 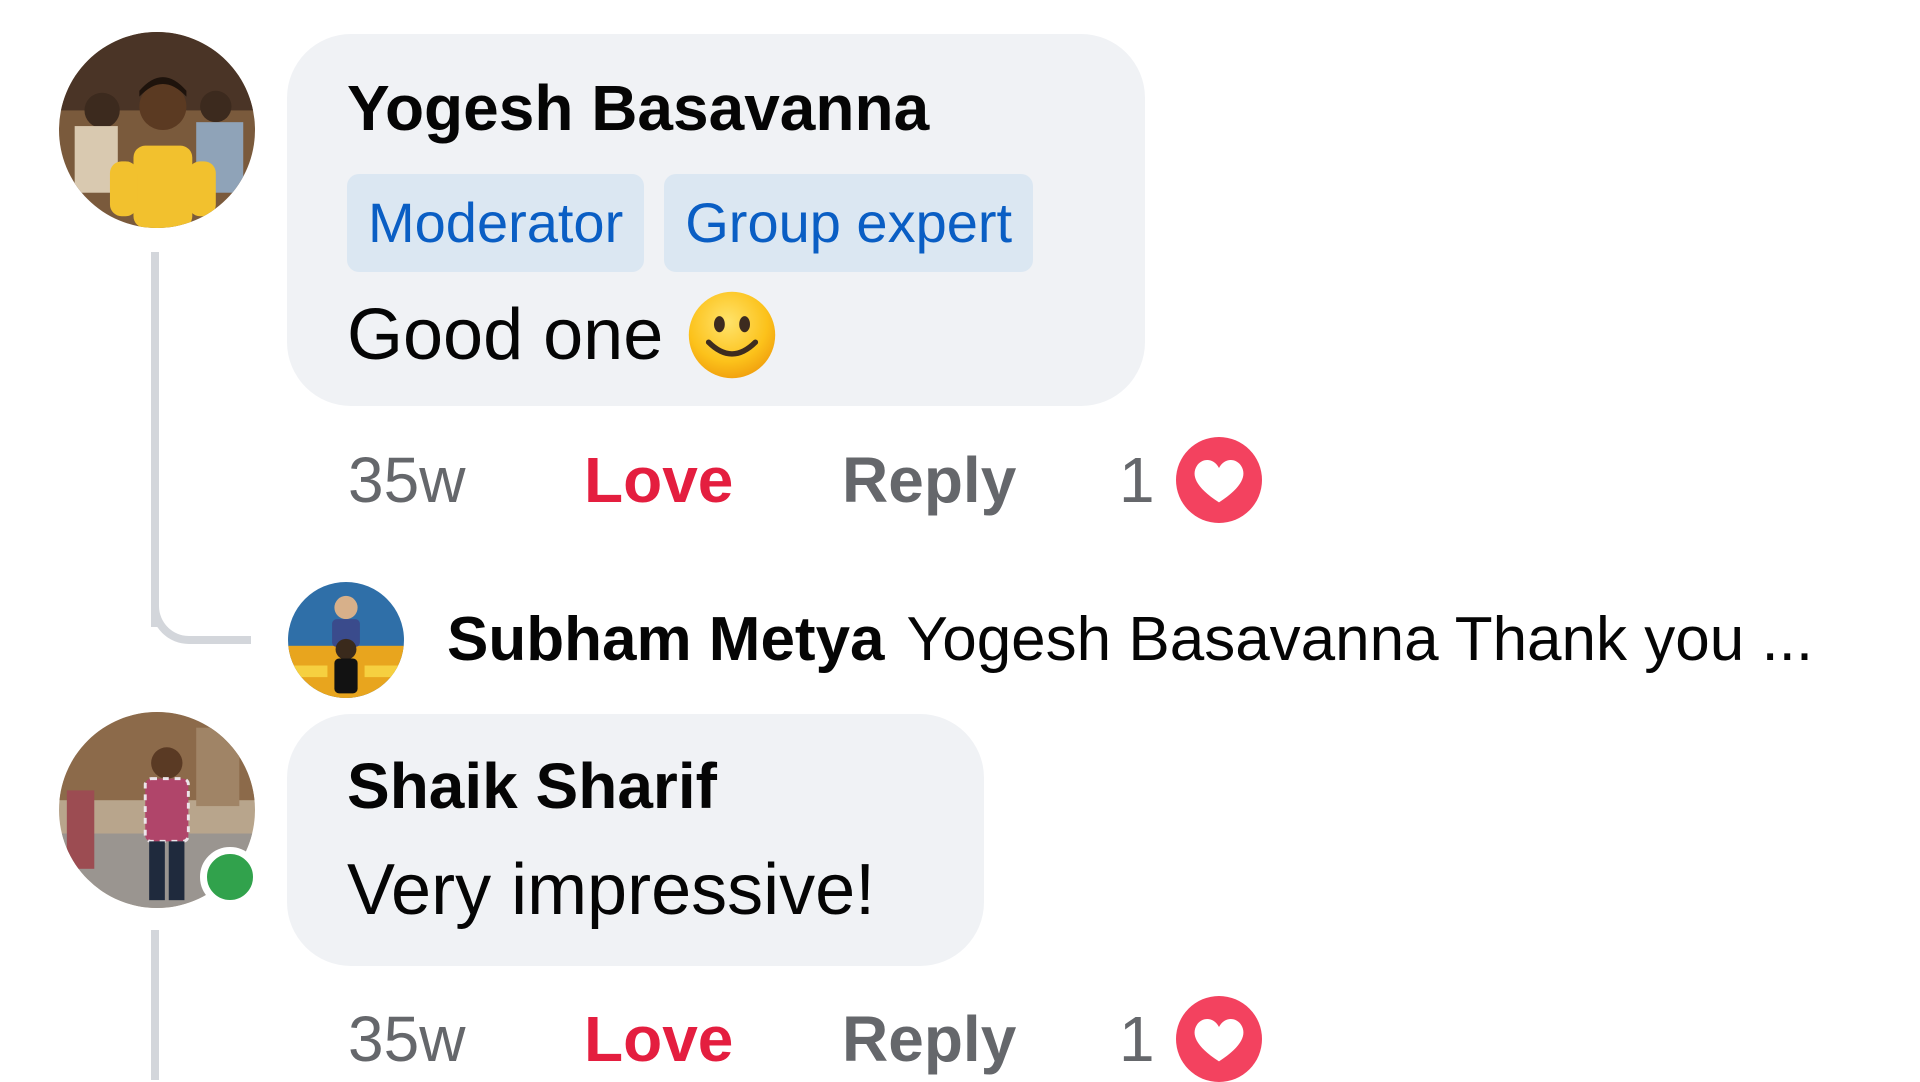 I want to click on reply-avatar, so click(x=346, y=640).